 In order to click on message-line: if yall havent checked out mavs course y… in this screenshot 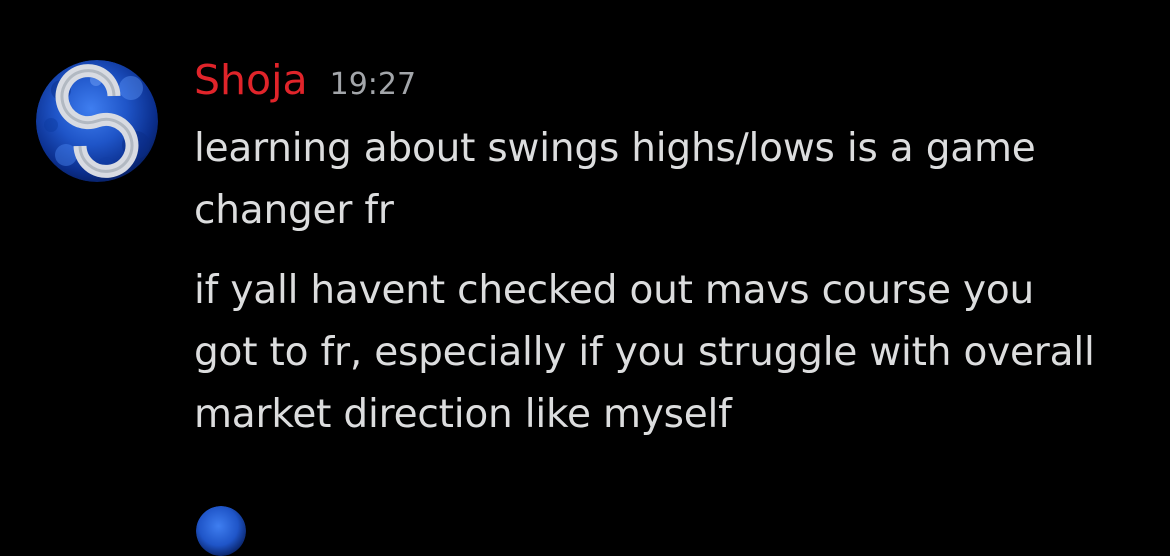, I will do `click(614, 290)`.